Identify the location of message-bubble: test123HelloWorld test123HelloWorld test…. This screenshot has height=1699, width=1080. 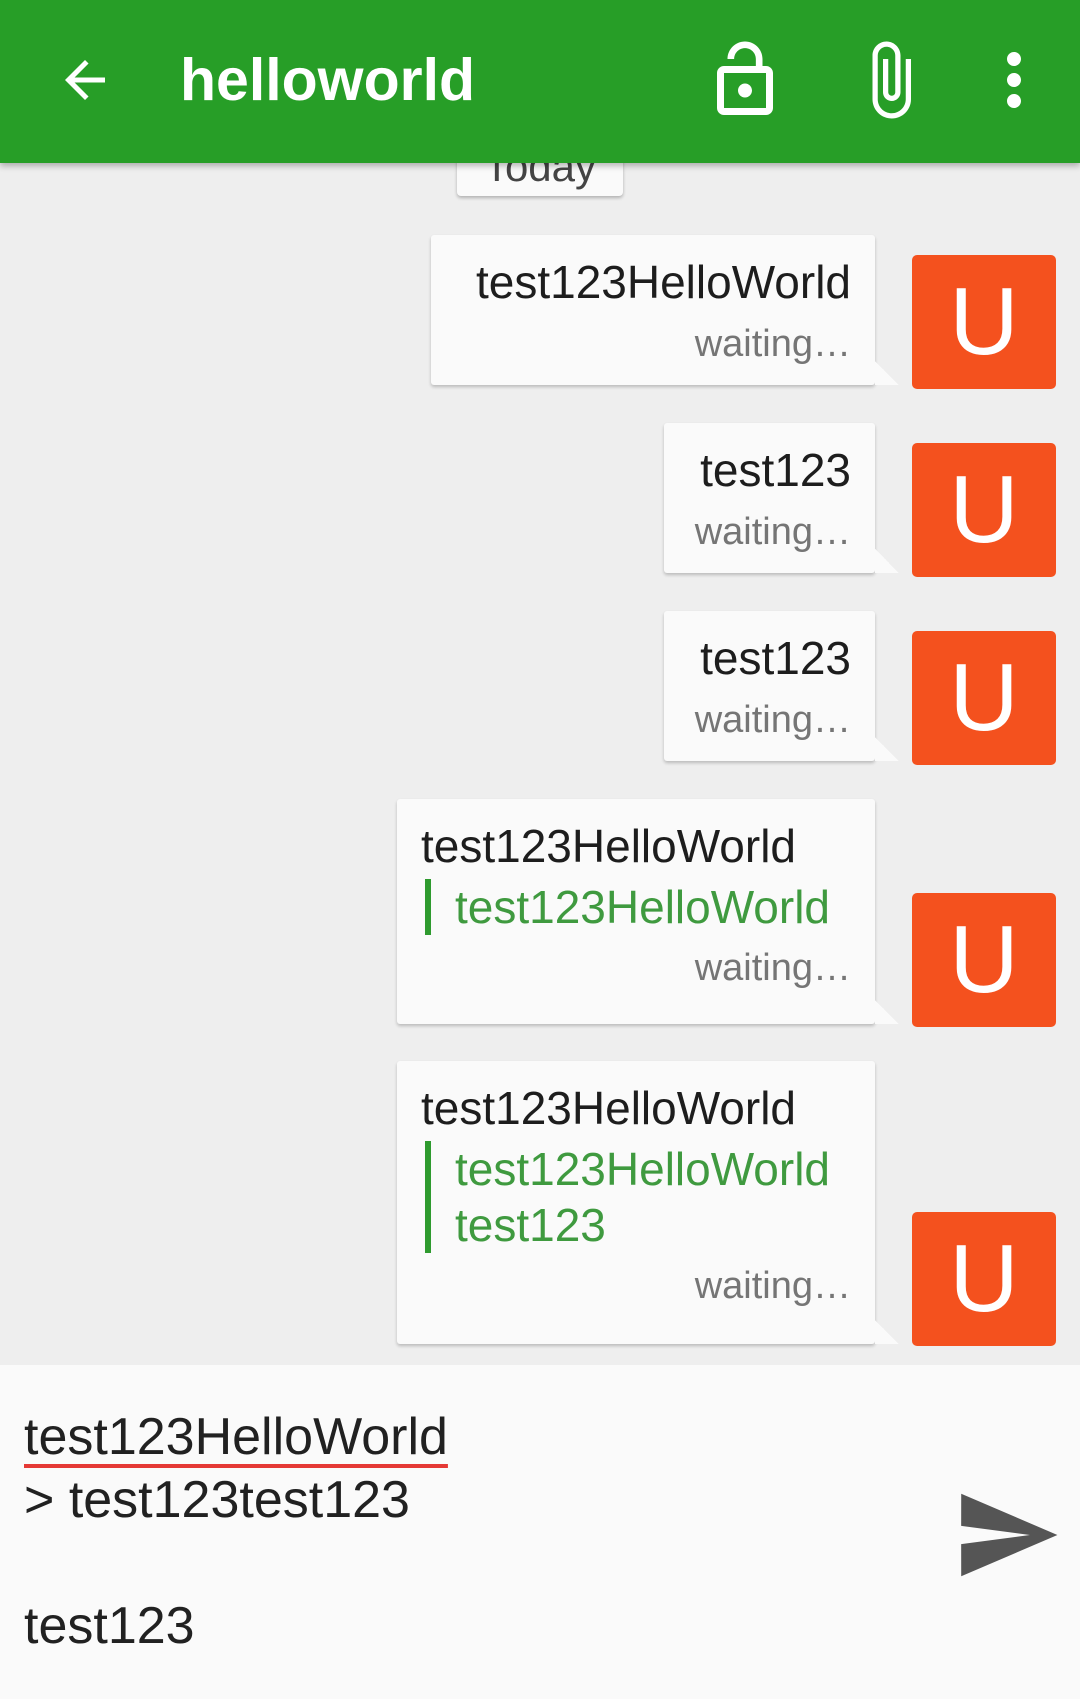
(648, 1202).